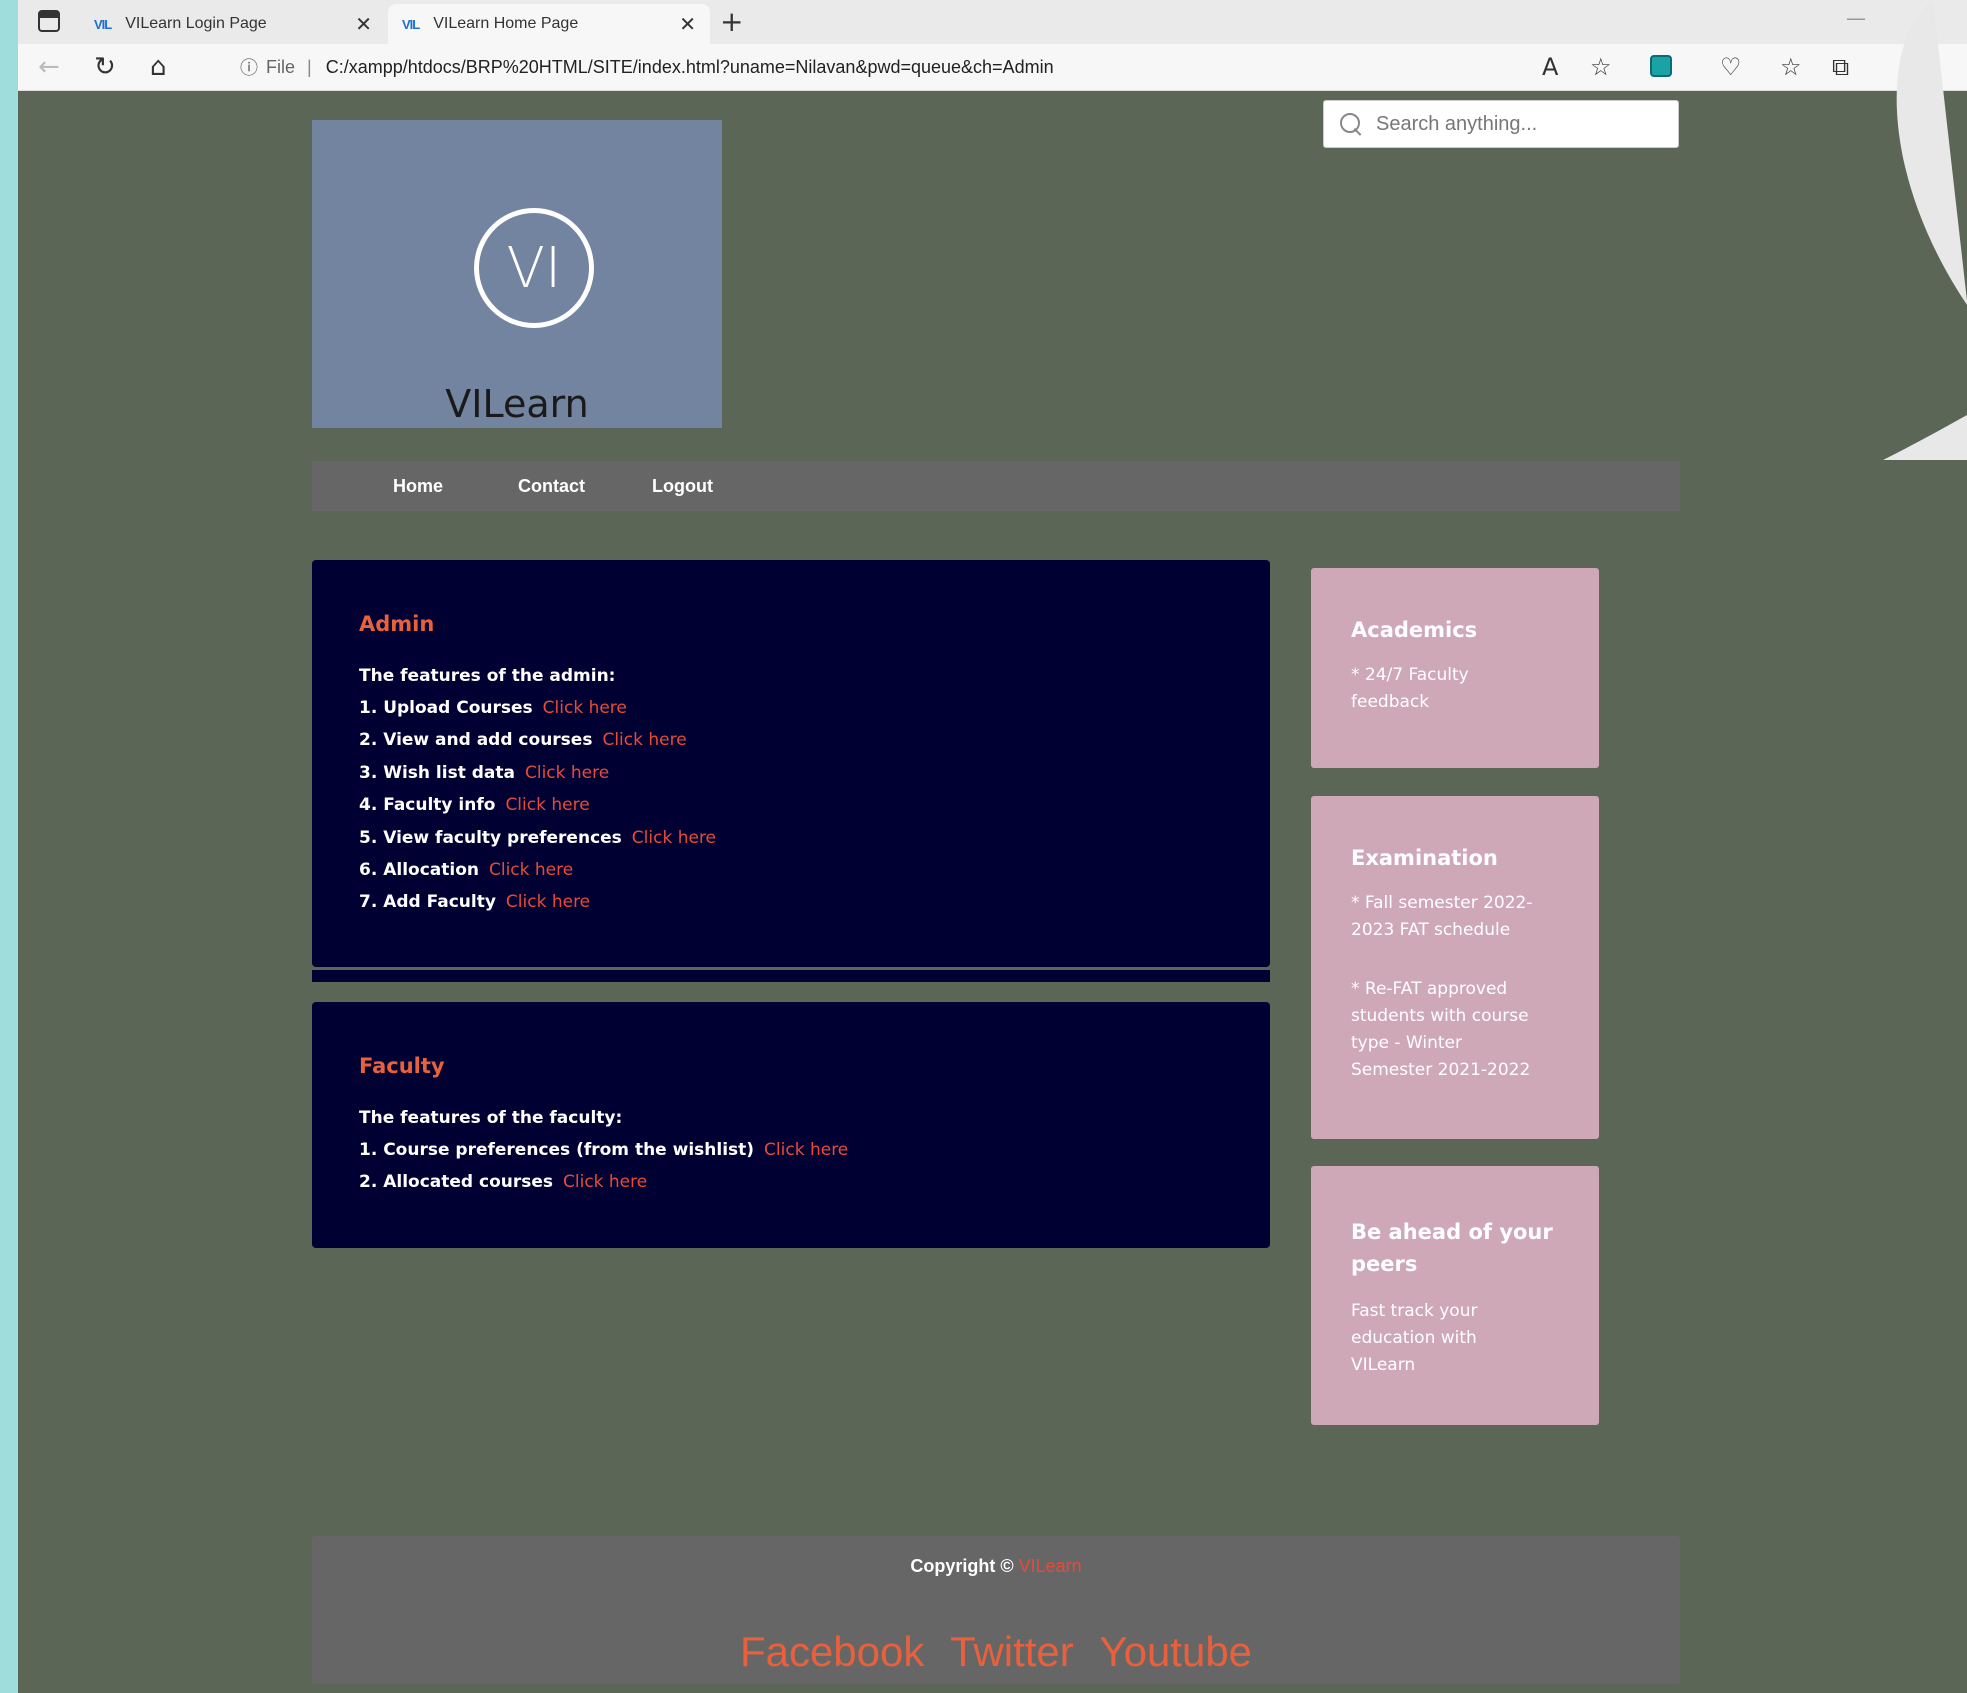 This screenshot has height=1693, width=1967. I want to click on exam-item-line: type - Winter, so click(1406, 1043).